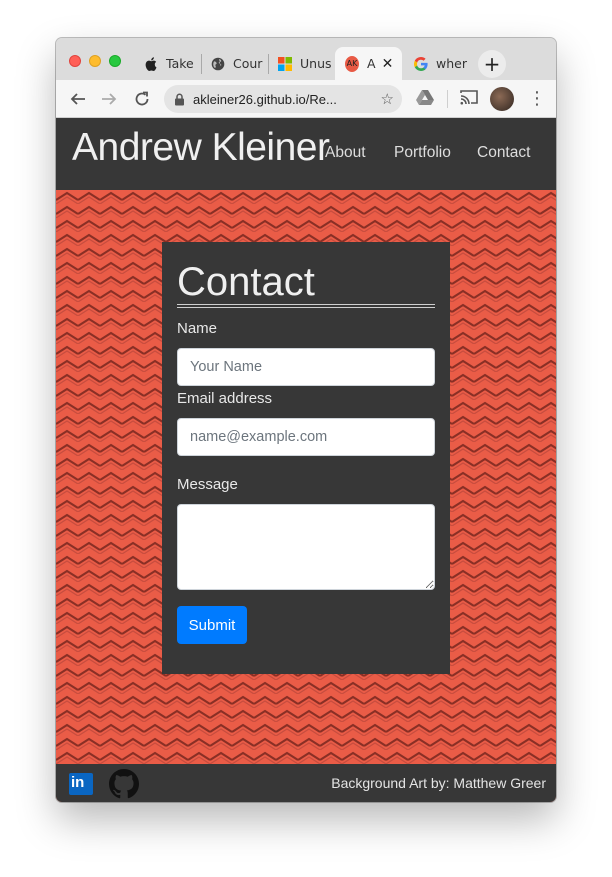  Describe the element at coordinates (387, 99) in the screenshot. I see `bookmark-star-icon: ☆` at that location.